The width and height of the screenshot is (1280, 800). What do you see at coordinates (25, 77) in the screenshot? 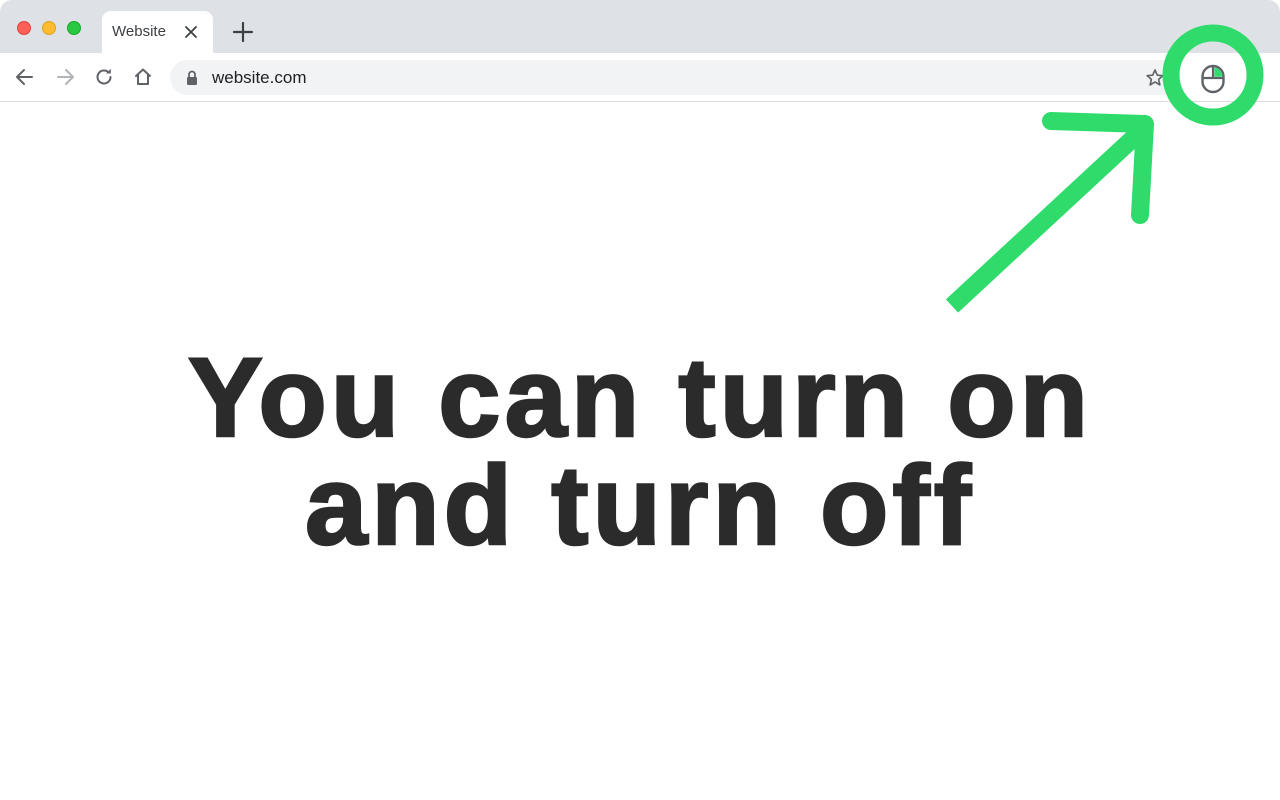
I see `arrow-left-icon` at bounding box center [25, 77].